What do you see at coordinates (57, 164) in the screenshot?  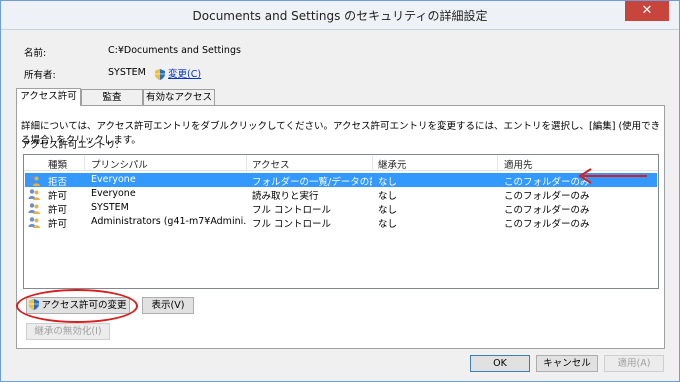 I see `column-header-type: 種類` at bounding box center [57, 164].